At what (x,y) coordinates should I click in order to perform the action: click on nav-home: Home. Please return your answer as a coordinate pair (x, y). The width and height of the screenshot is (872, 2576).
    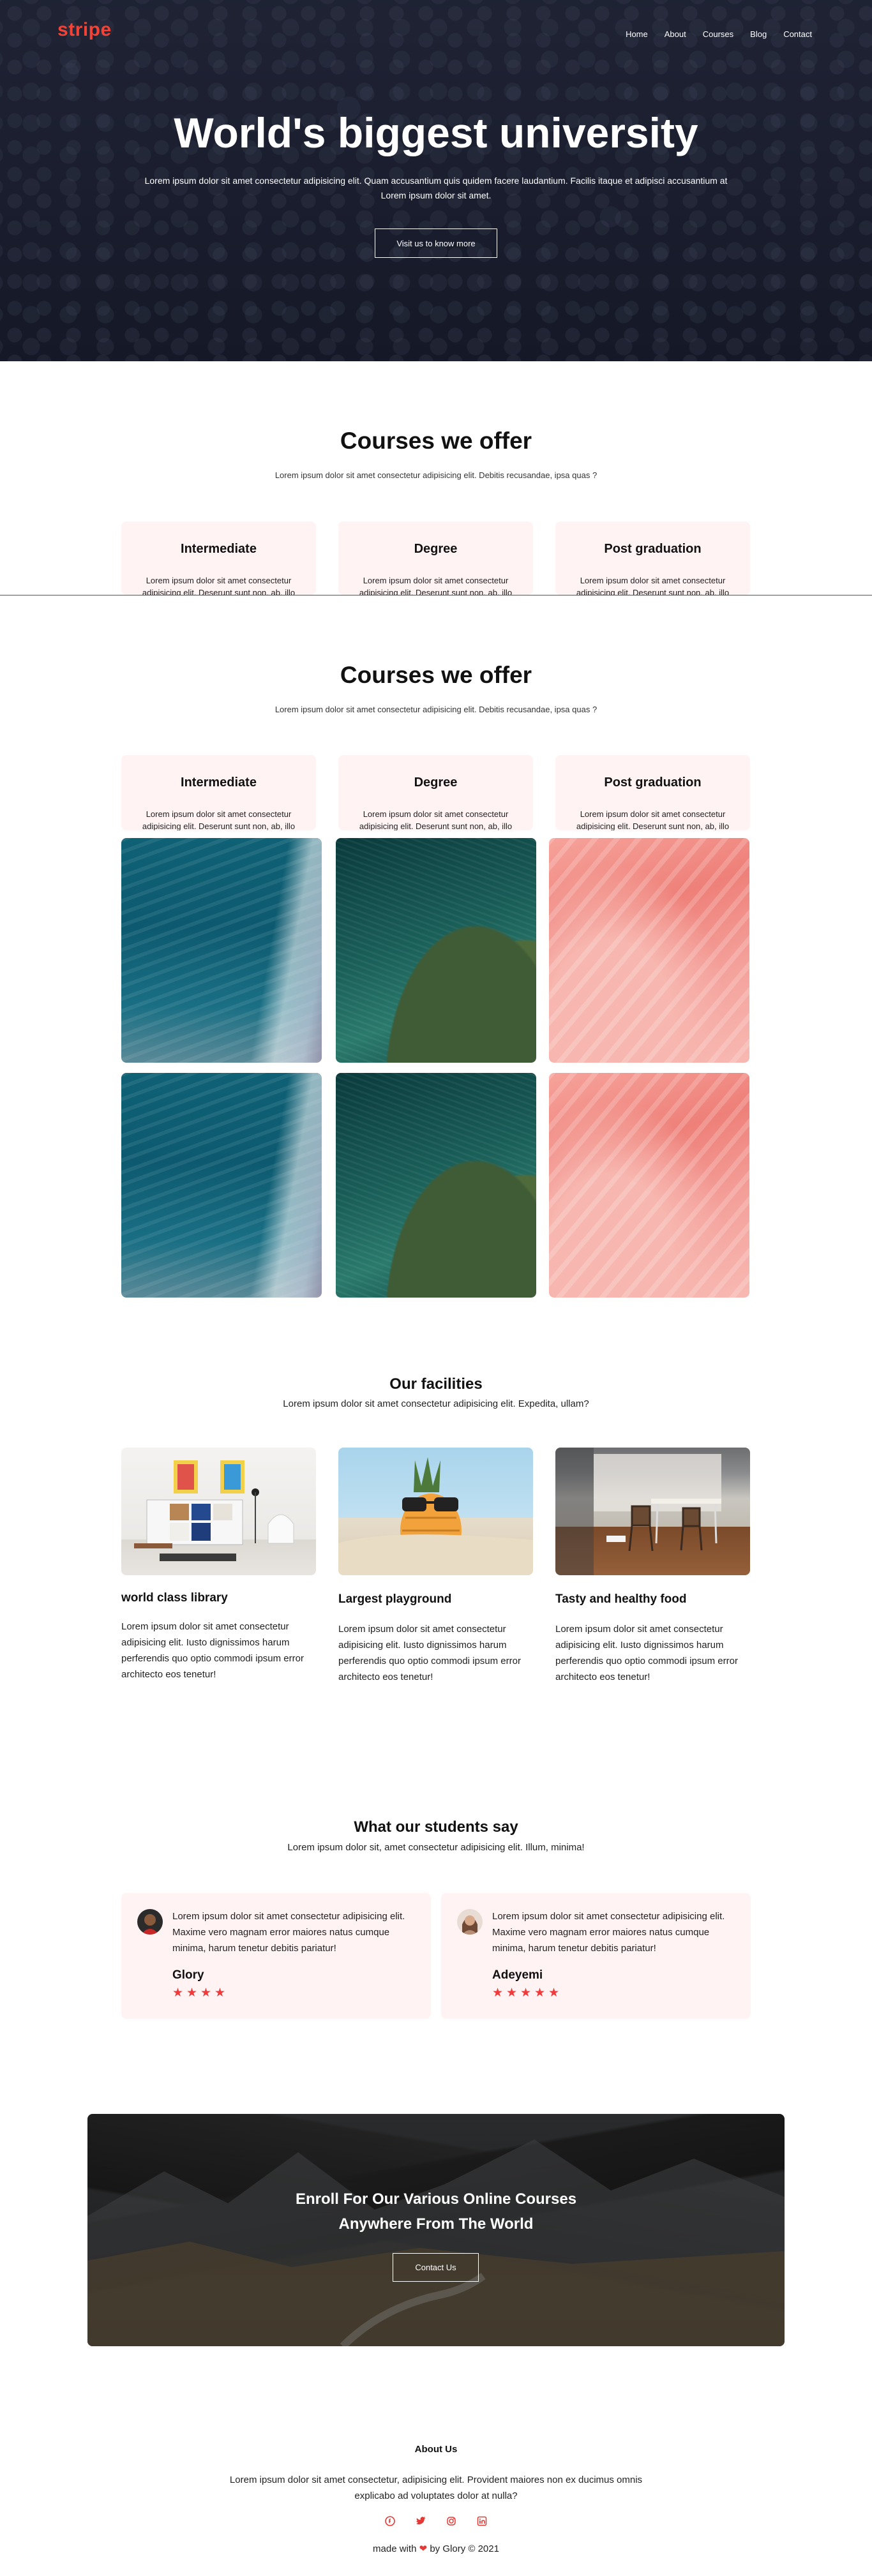
    Looking at the image, I should click on (637, 34).